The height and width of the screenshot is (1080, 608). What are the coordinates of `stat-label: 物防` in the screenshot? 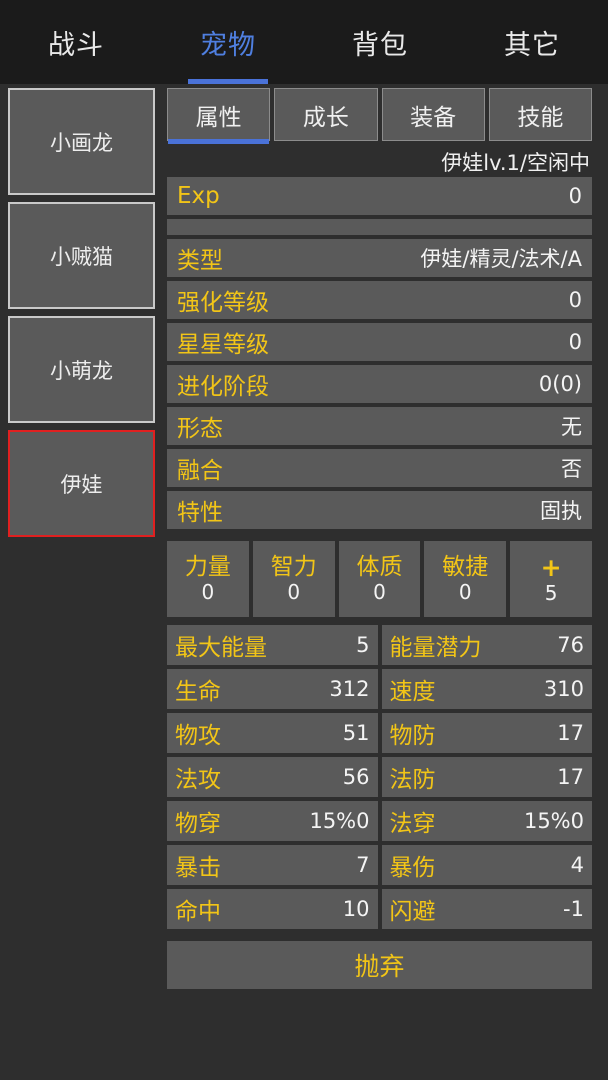 It's located at (412, 736).